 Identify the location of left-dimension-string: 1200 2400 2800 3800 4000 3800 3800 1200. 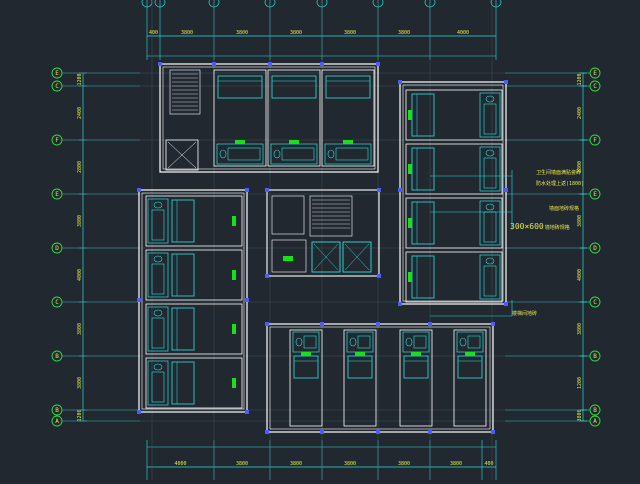
(82, 247).